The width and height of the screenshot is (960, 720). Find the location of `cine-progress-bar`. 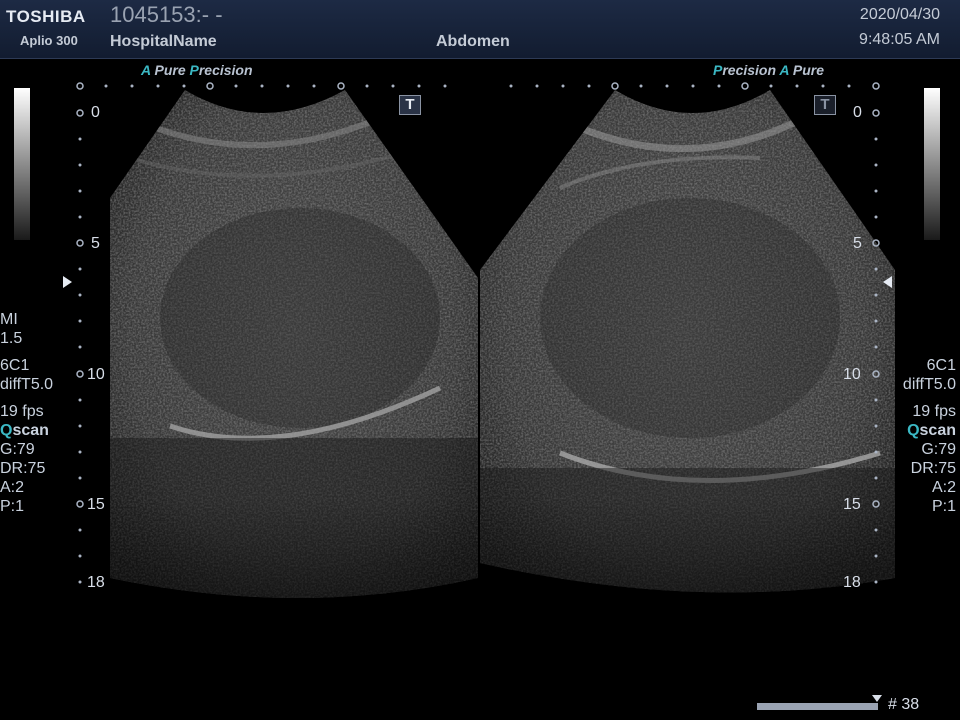

cine-progress-bar is located at coordinates (817, 706).